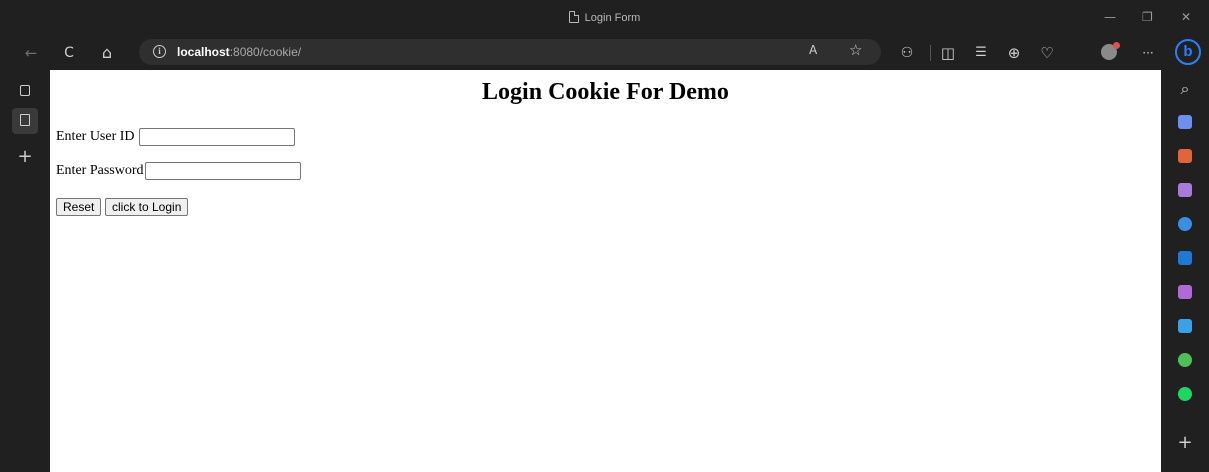  Describe the element at coordinates (107, 53) in the screenshot. I see `home-button: ⌂` at that location.